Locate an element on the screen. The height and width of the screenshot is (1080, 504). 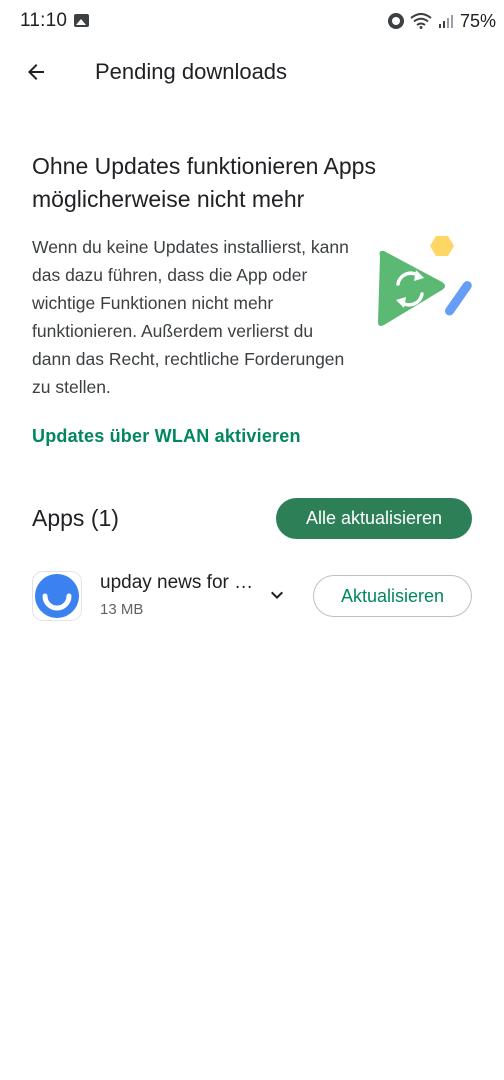
back-button is located at coordinates (36, 72).